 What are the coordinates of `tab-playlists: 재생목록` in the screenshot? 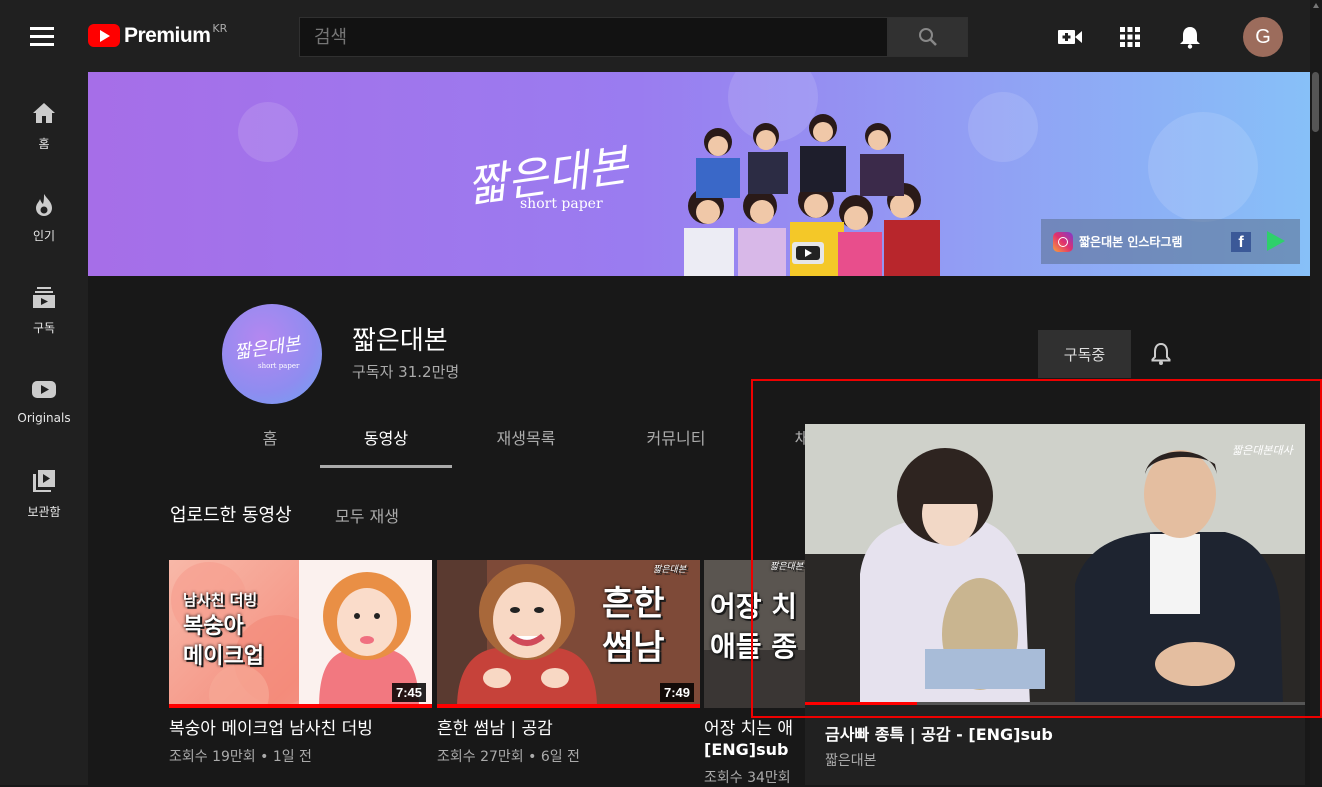 It's located at (526, 446).